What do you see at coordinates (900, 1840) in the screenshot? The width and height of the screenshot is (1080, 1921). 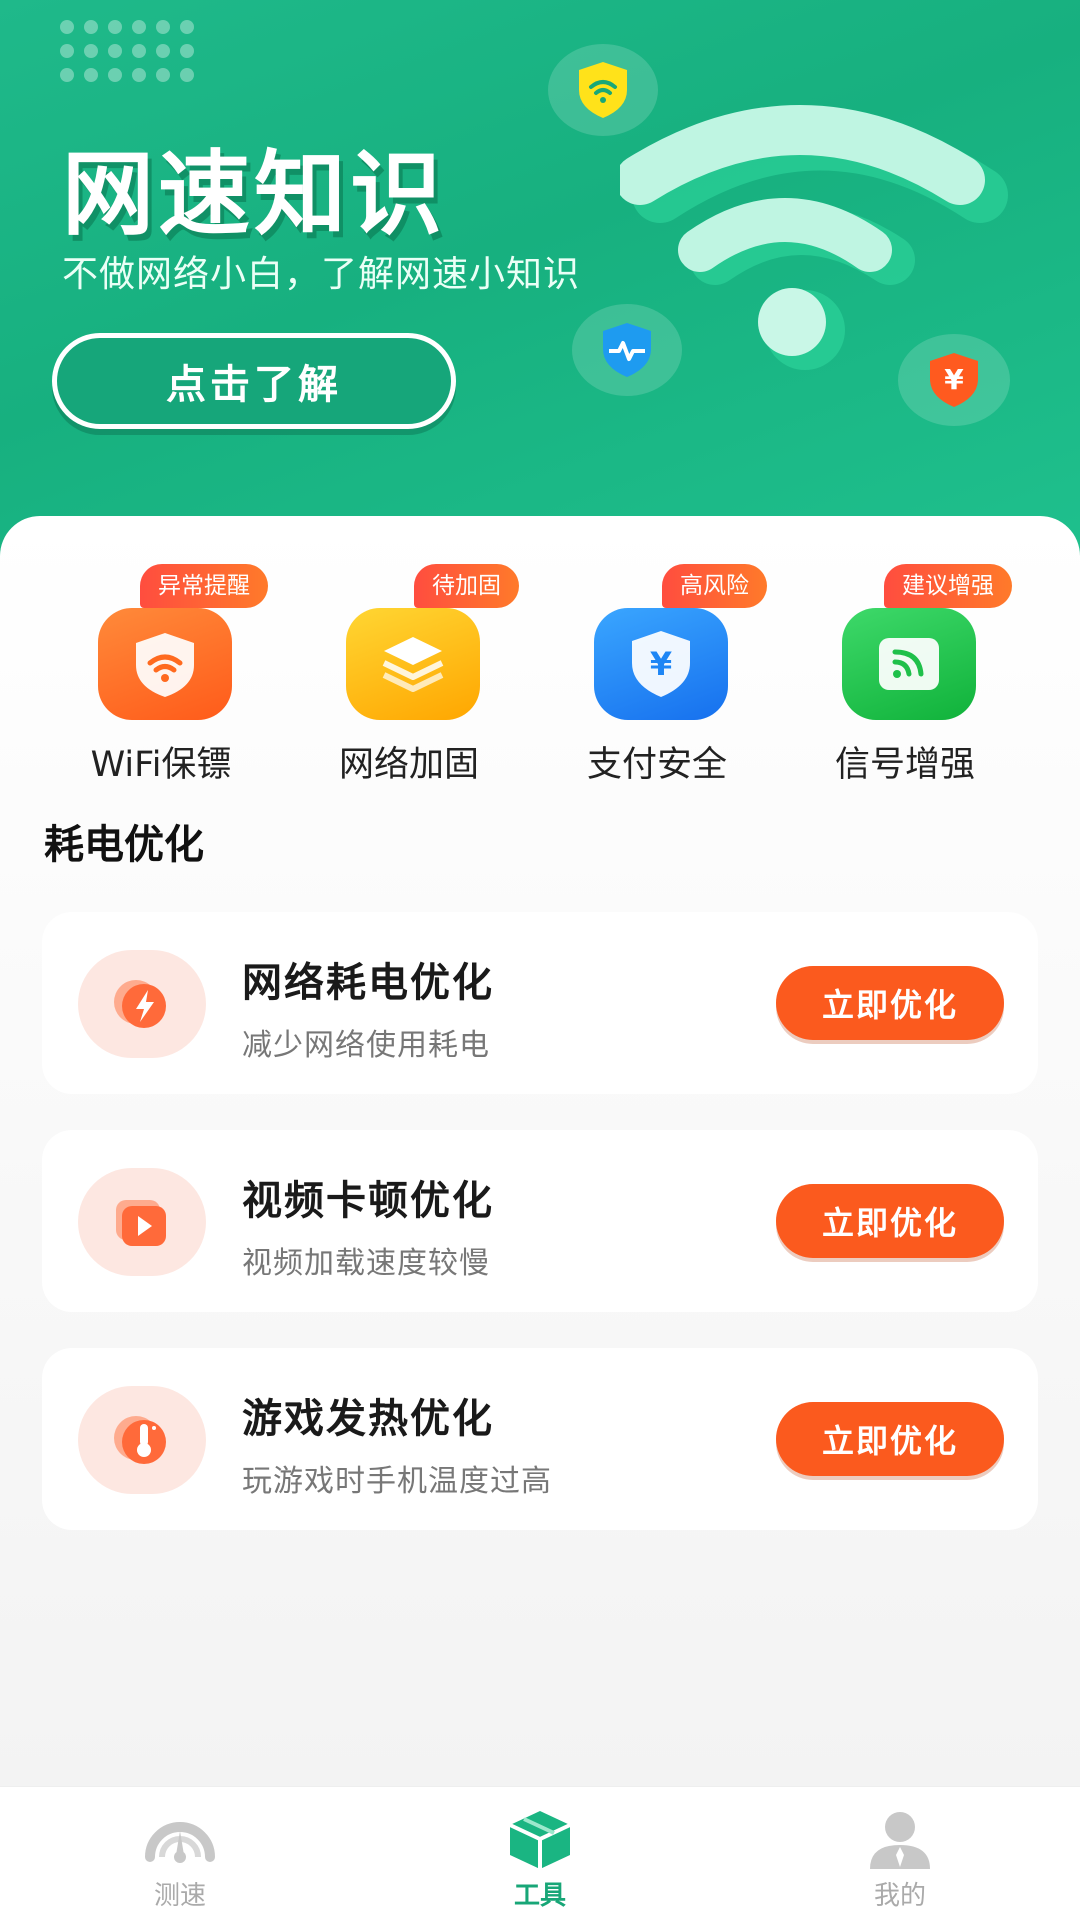 I see `user-icon` at bounding box center [900, 1840].